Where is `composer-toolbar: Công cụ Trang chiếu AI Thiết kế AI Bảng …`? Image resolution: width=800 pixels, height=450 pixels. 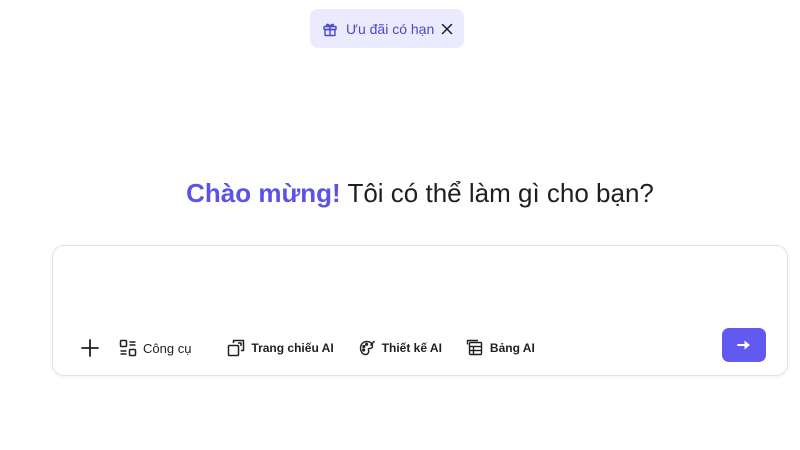
composer-toolbar: Công cụ Trang chiếu AI Thiết kế AI Bảng … is located at coordinates (307, 348).